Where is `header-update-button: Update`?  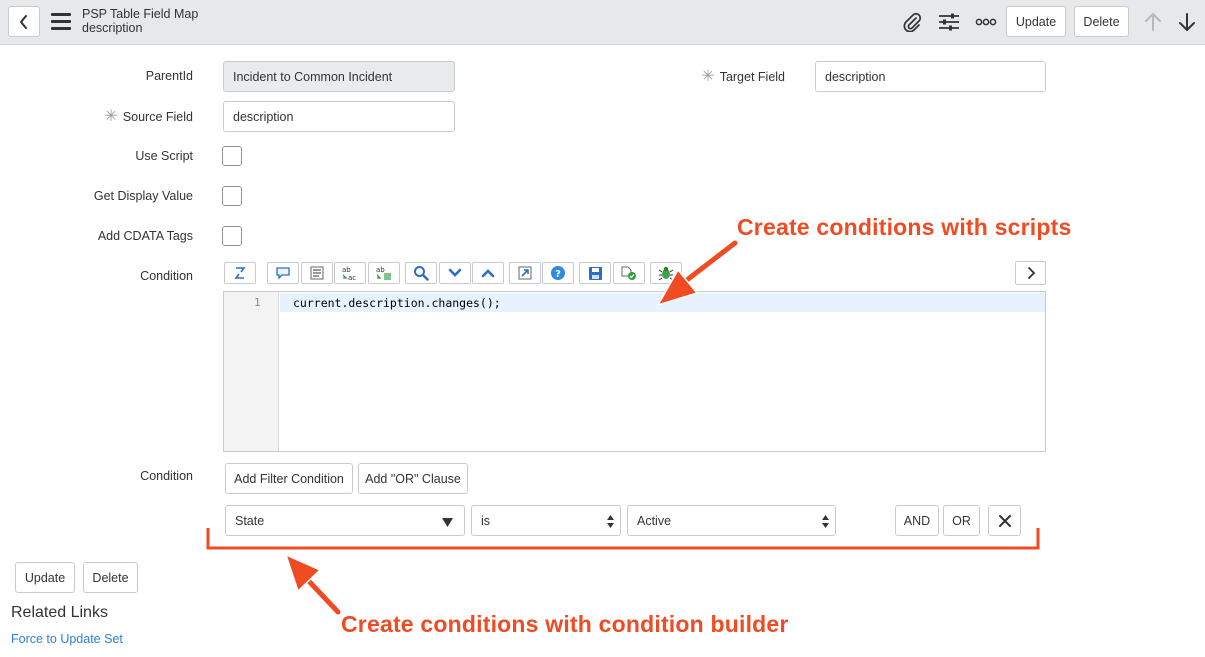
header-update-button: Update is located at coordinates (1036, 21).